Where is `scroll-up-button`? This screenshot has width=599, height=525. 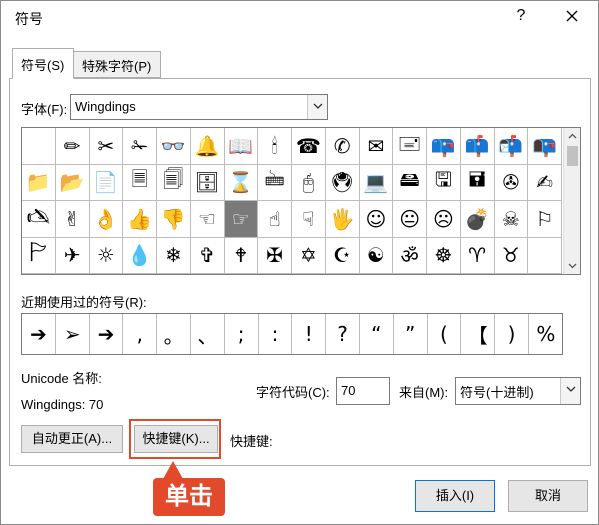
scroll-up-button is located at coordinates (572, 136).